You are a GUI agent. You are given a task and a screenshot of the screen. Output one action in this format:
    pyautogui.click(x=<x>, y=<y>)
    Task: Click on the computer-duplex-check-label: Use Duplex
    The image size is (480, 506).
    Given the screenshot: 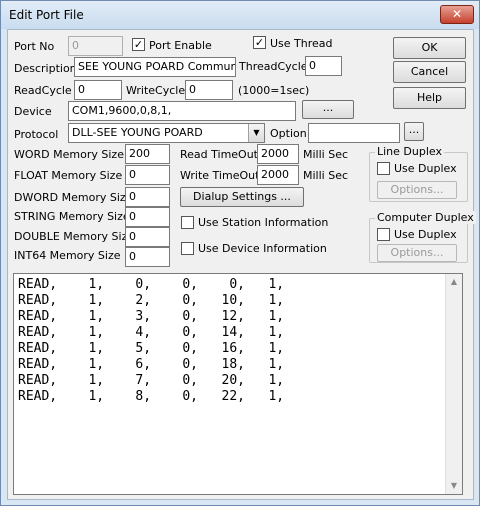 What is the action you would take?
    pyautogui.click(x=425, y=234)
    